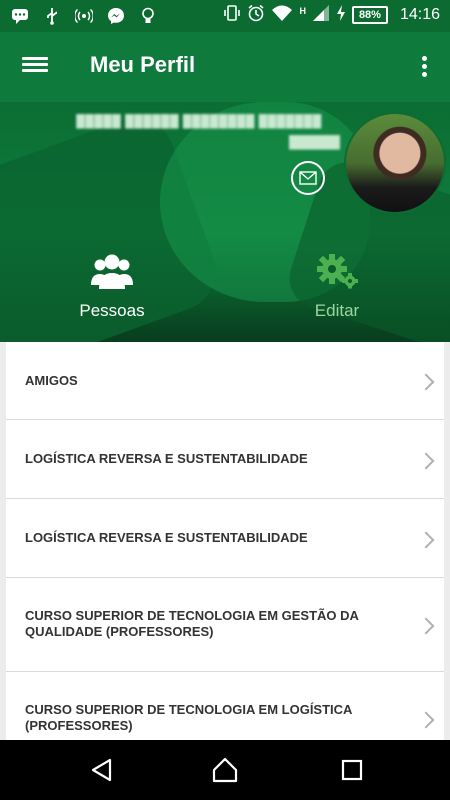  I want to click on more-options-icon, so click(426, 67).